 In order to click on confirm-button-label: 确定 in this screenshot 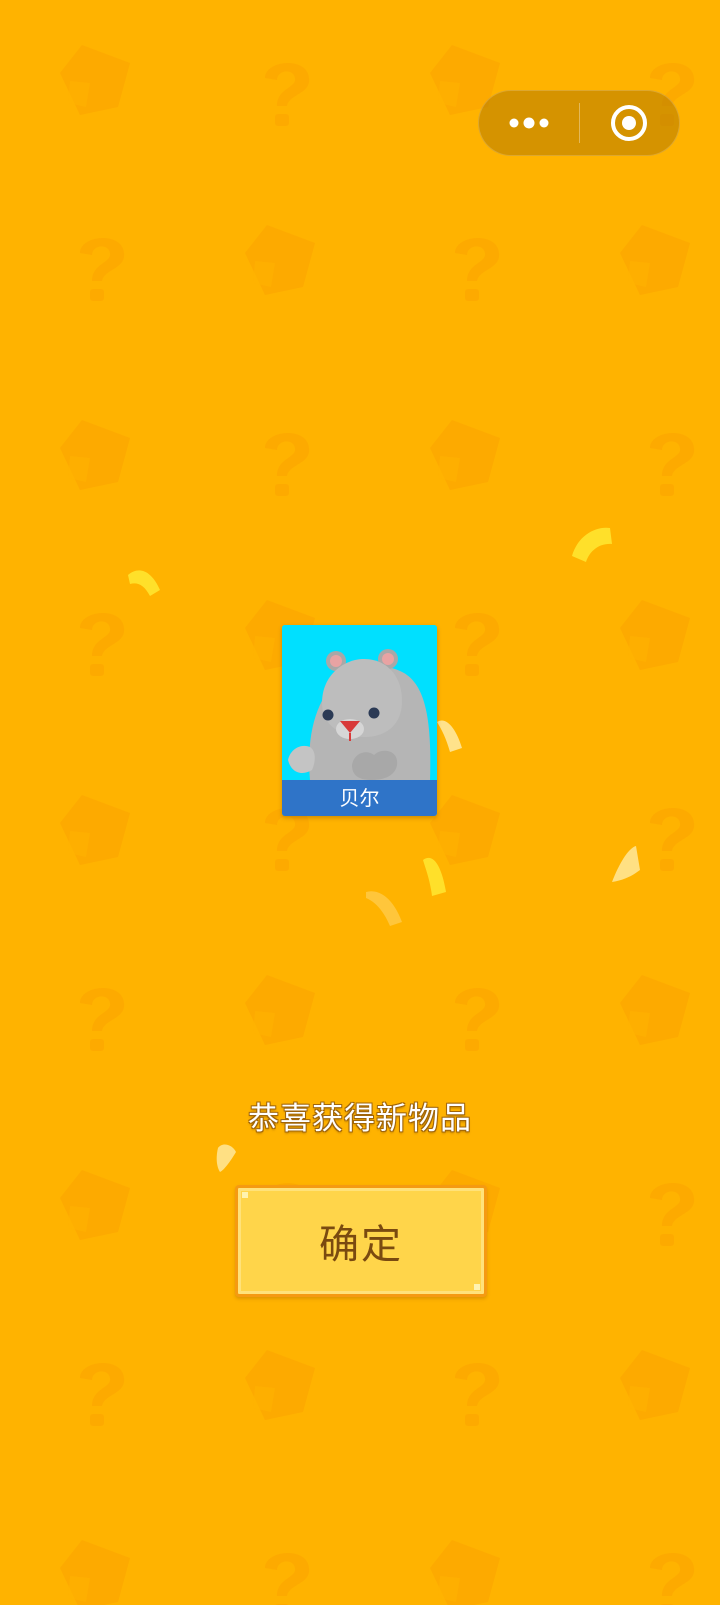, I will do `click(361, 1245)`.